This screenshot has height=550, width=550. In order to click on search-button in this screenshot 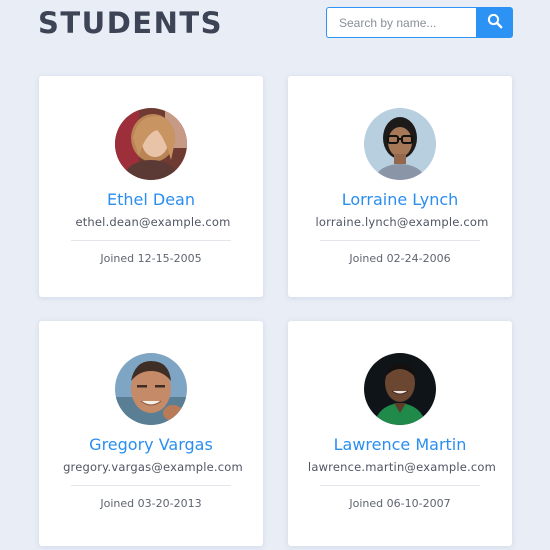, I will do `click(494, 22)`.